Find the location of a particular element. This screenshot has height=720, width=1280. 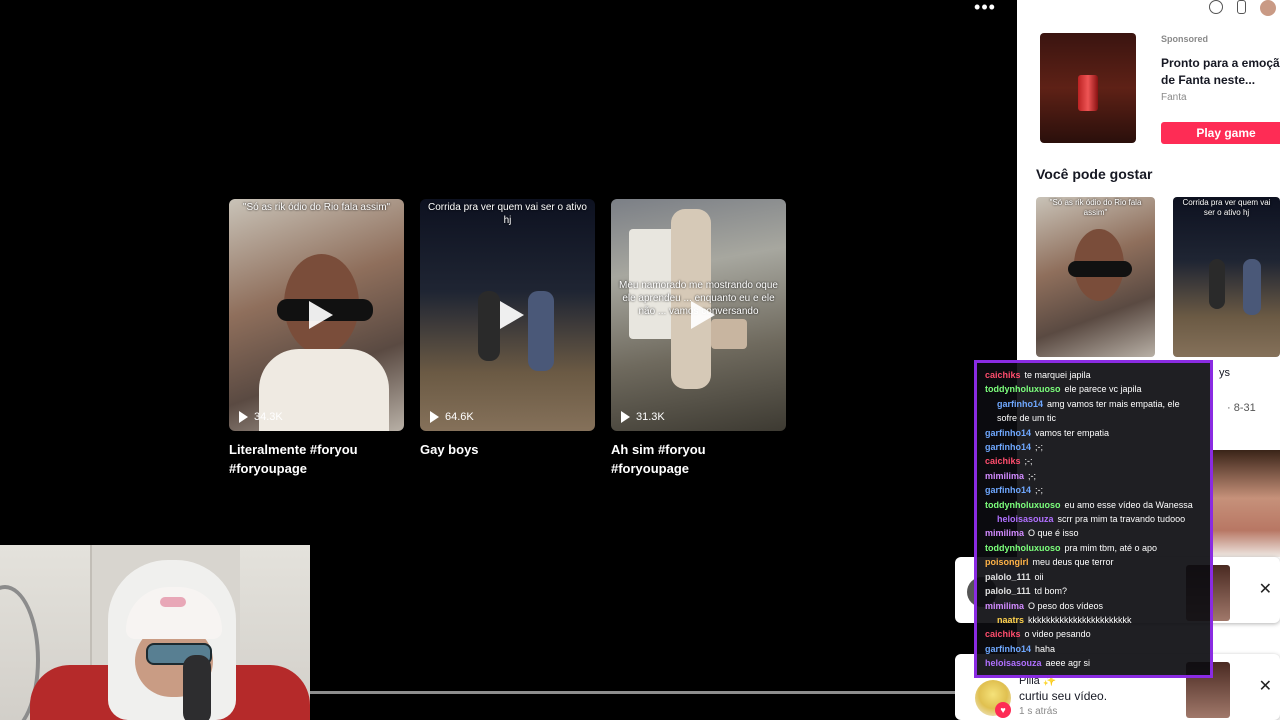

chat-message: heloisasouza aeee agr si is located at coordinates (1093, 663).